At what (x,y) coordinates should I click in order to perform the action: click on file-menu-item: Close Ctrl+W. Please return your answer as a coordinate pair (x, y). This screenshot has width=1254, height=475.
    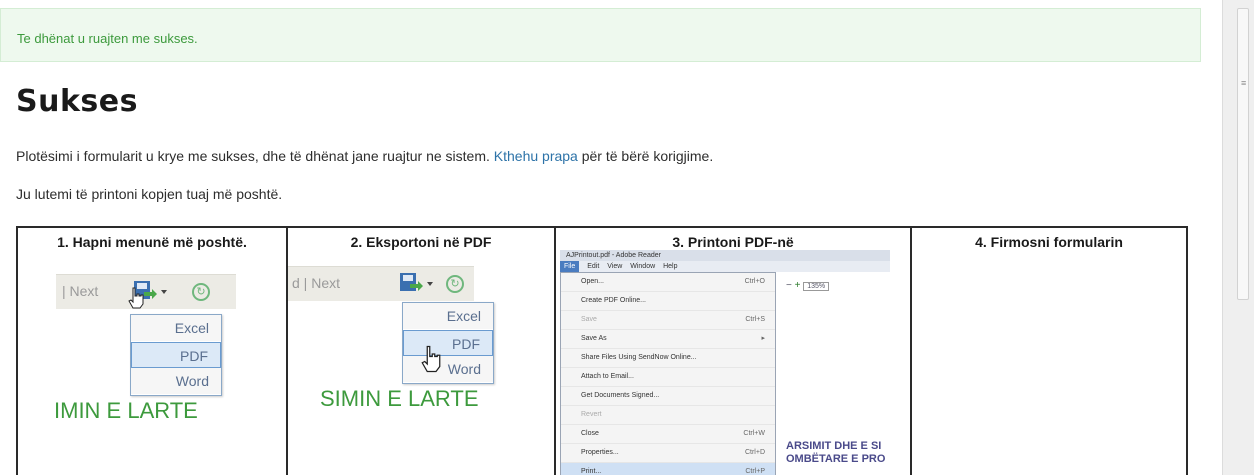
    Looking at the image, I should click on (668, 434).